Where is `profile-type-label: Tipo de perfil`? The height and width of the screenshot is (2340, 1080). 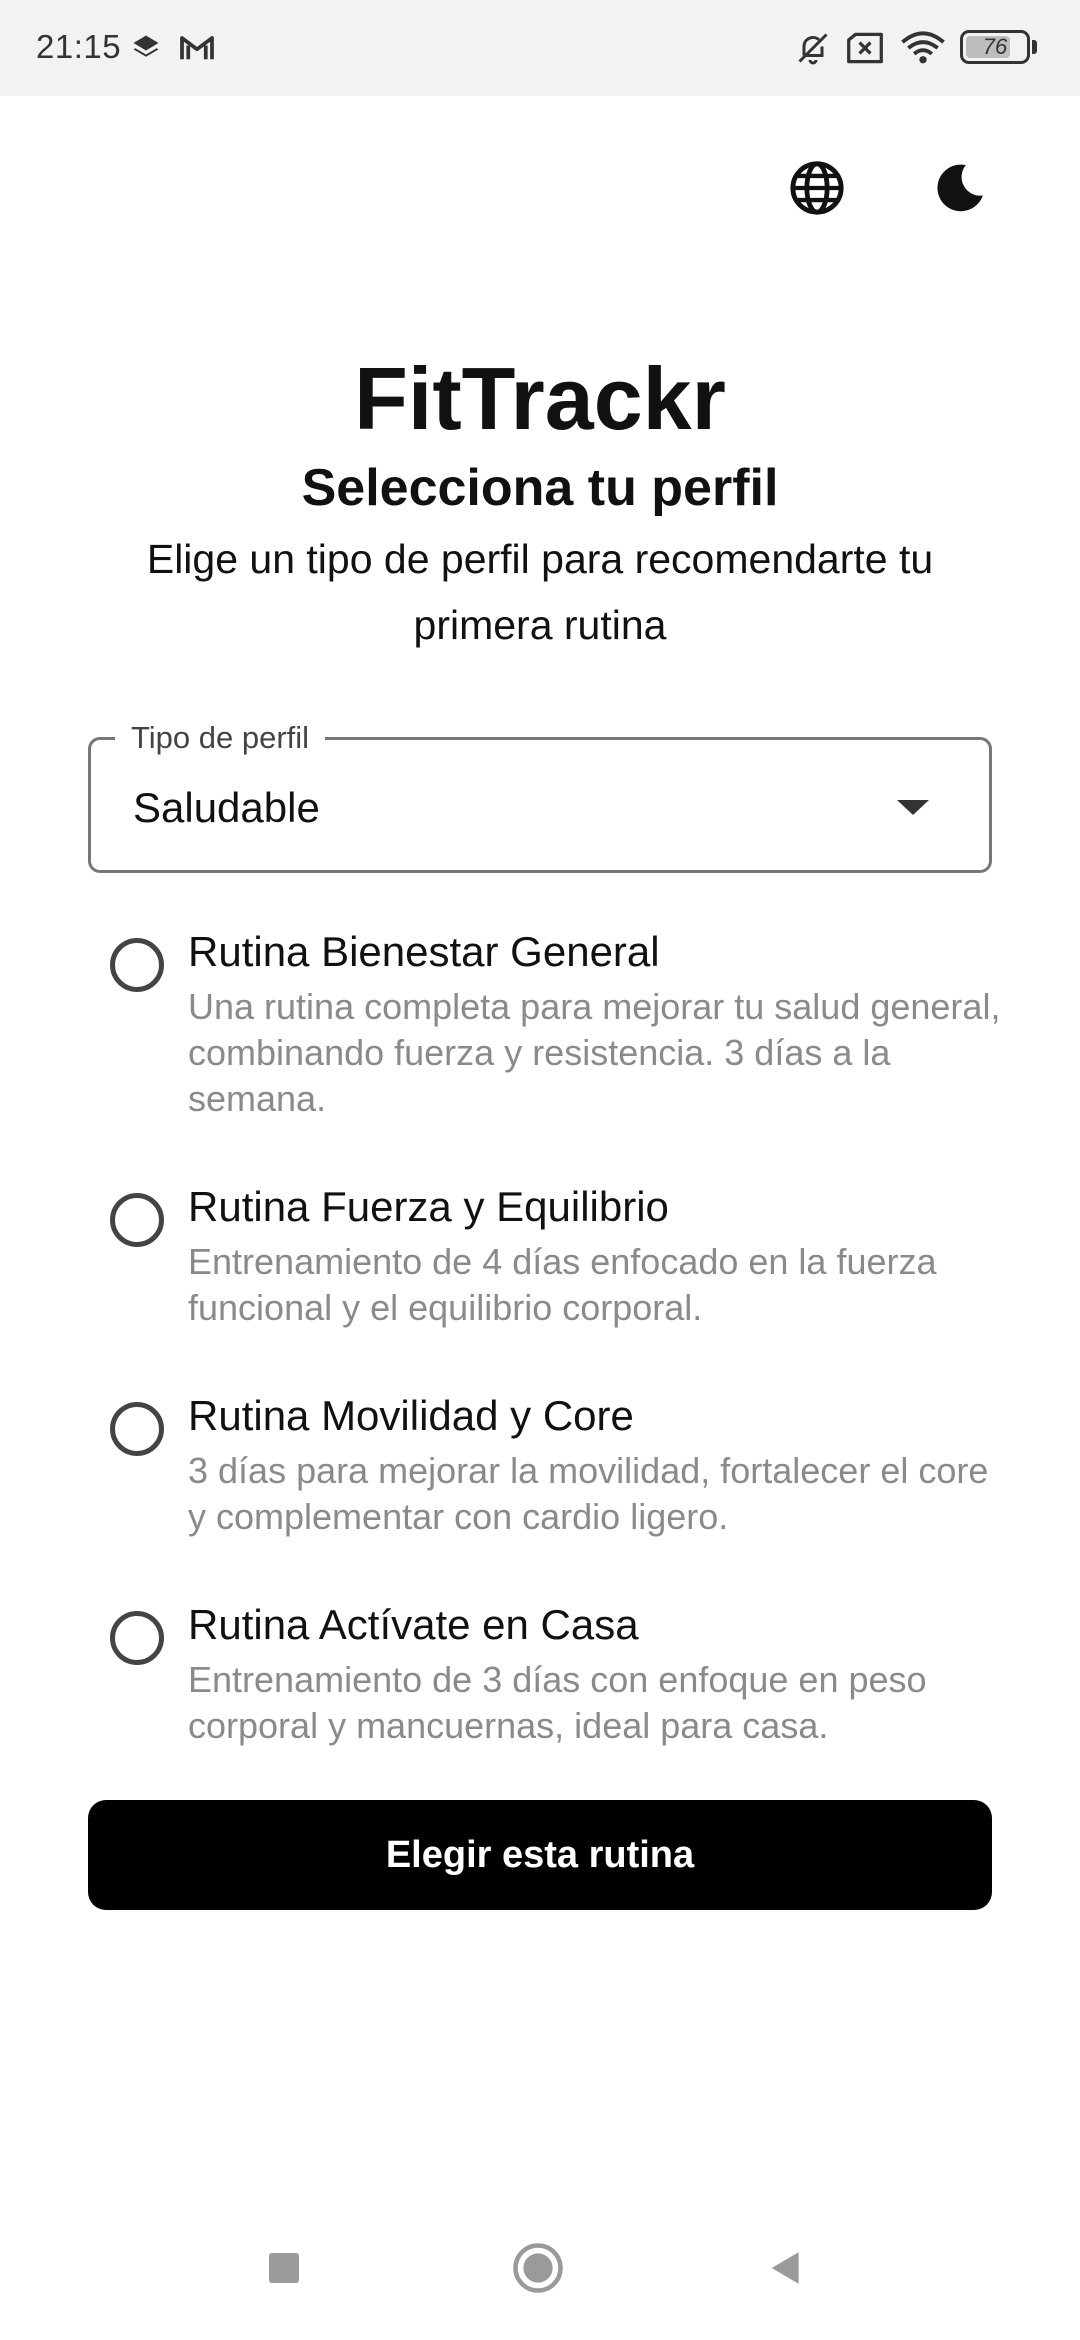 profile-type-label: Tipo de perfil is located at coordinates (220, 738).